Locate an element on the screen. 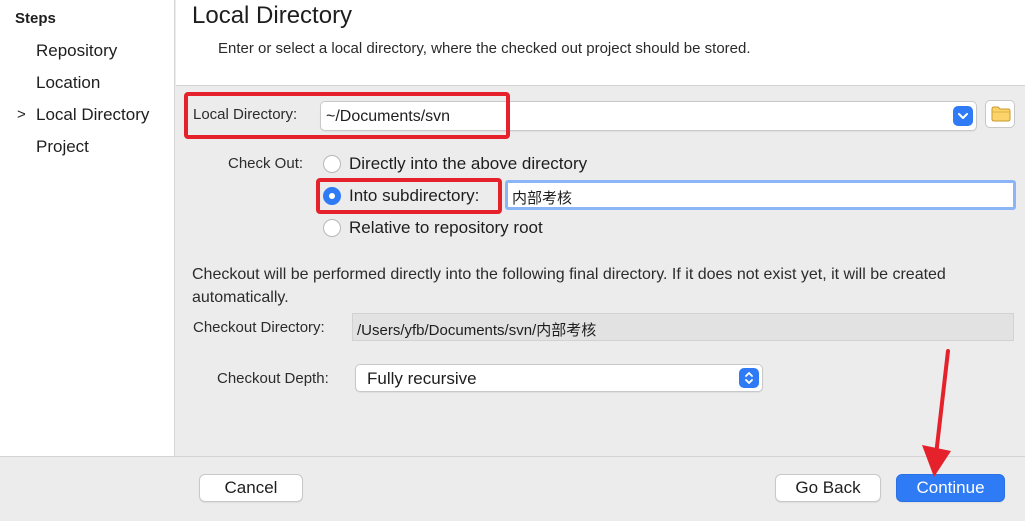 The width and height of the screenshot is (1025, 521). chevron-down-icon is located at coordinates (963, 116).